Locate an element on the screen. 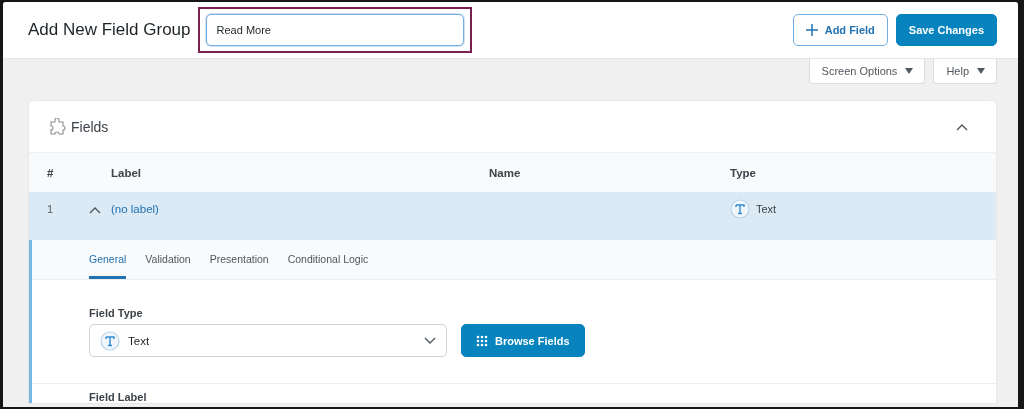 This screenshot has width=1024, height=409. settings-tab: General is located at coordinates (108, 259).